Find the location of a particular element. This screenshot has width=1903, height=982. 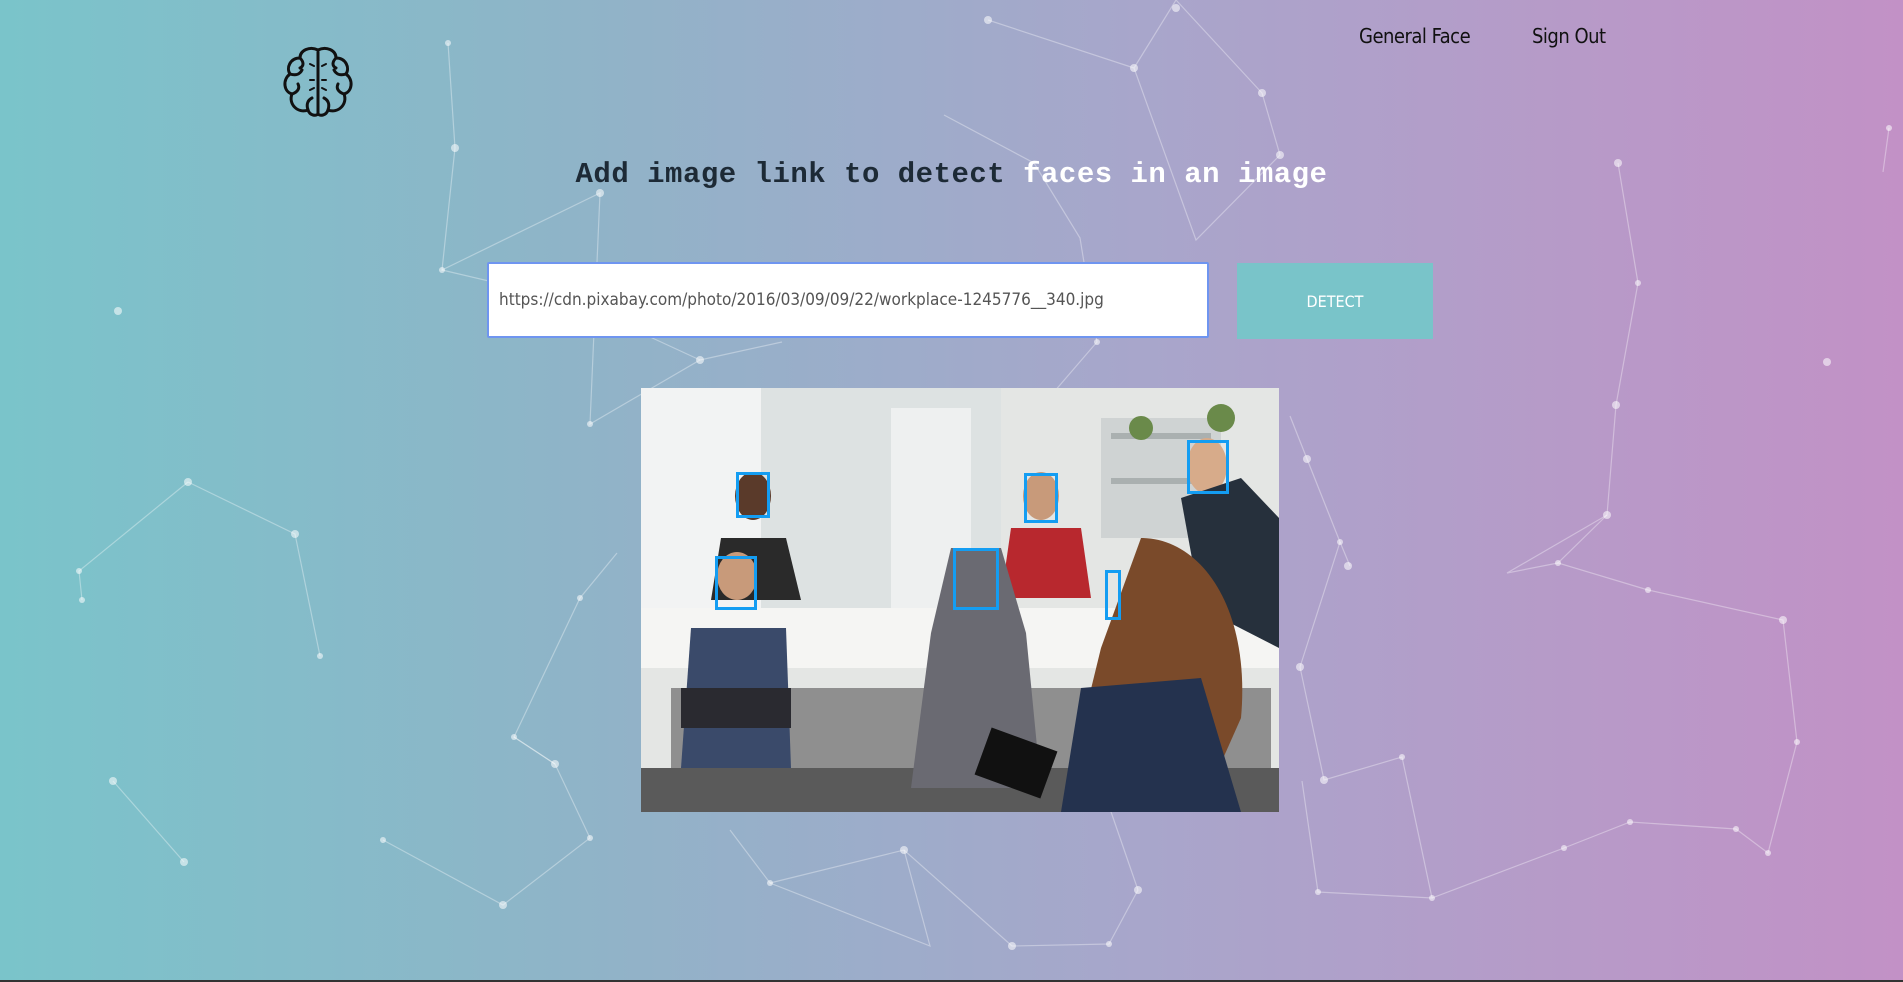

detect-button: DETECT is located at coordinates (1335, 301).